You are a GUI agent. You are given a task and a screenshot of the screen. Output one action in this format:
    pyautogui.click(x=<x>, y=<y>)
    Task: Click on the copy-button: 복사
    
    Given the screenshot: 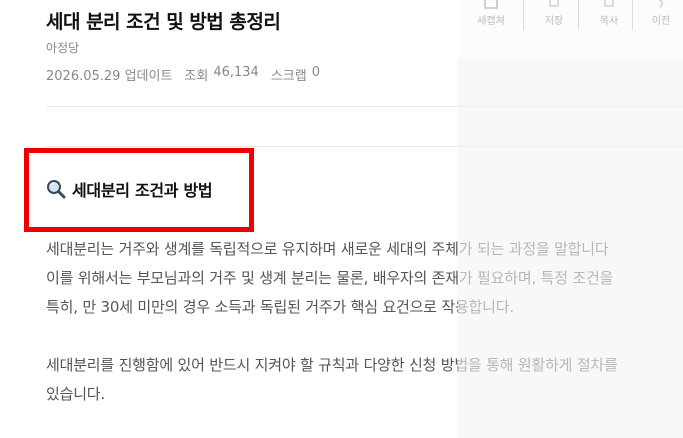 What is the action you would take?
    pyautogui.click(x=609, y=13)
    